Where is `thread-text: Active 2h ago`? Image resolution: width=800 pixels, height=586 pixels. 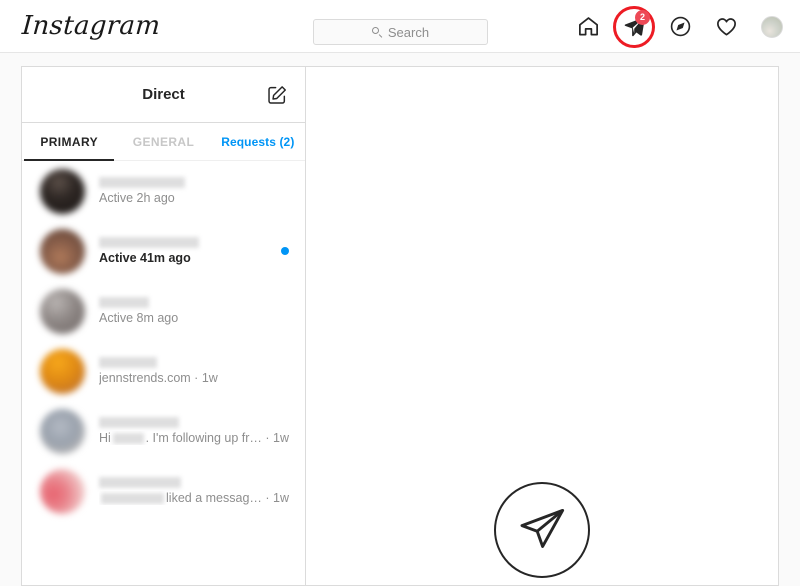
thread-text: Active 2h ago is located at coordinates (194, 191).